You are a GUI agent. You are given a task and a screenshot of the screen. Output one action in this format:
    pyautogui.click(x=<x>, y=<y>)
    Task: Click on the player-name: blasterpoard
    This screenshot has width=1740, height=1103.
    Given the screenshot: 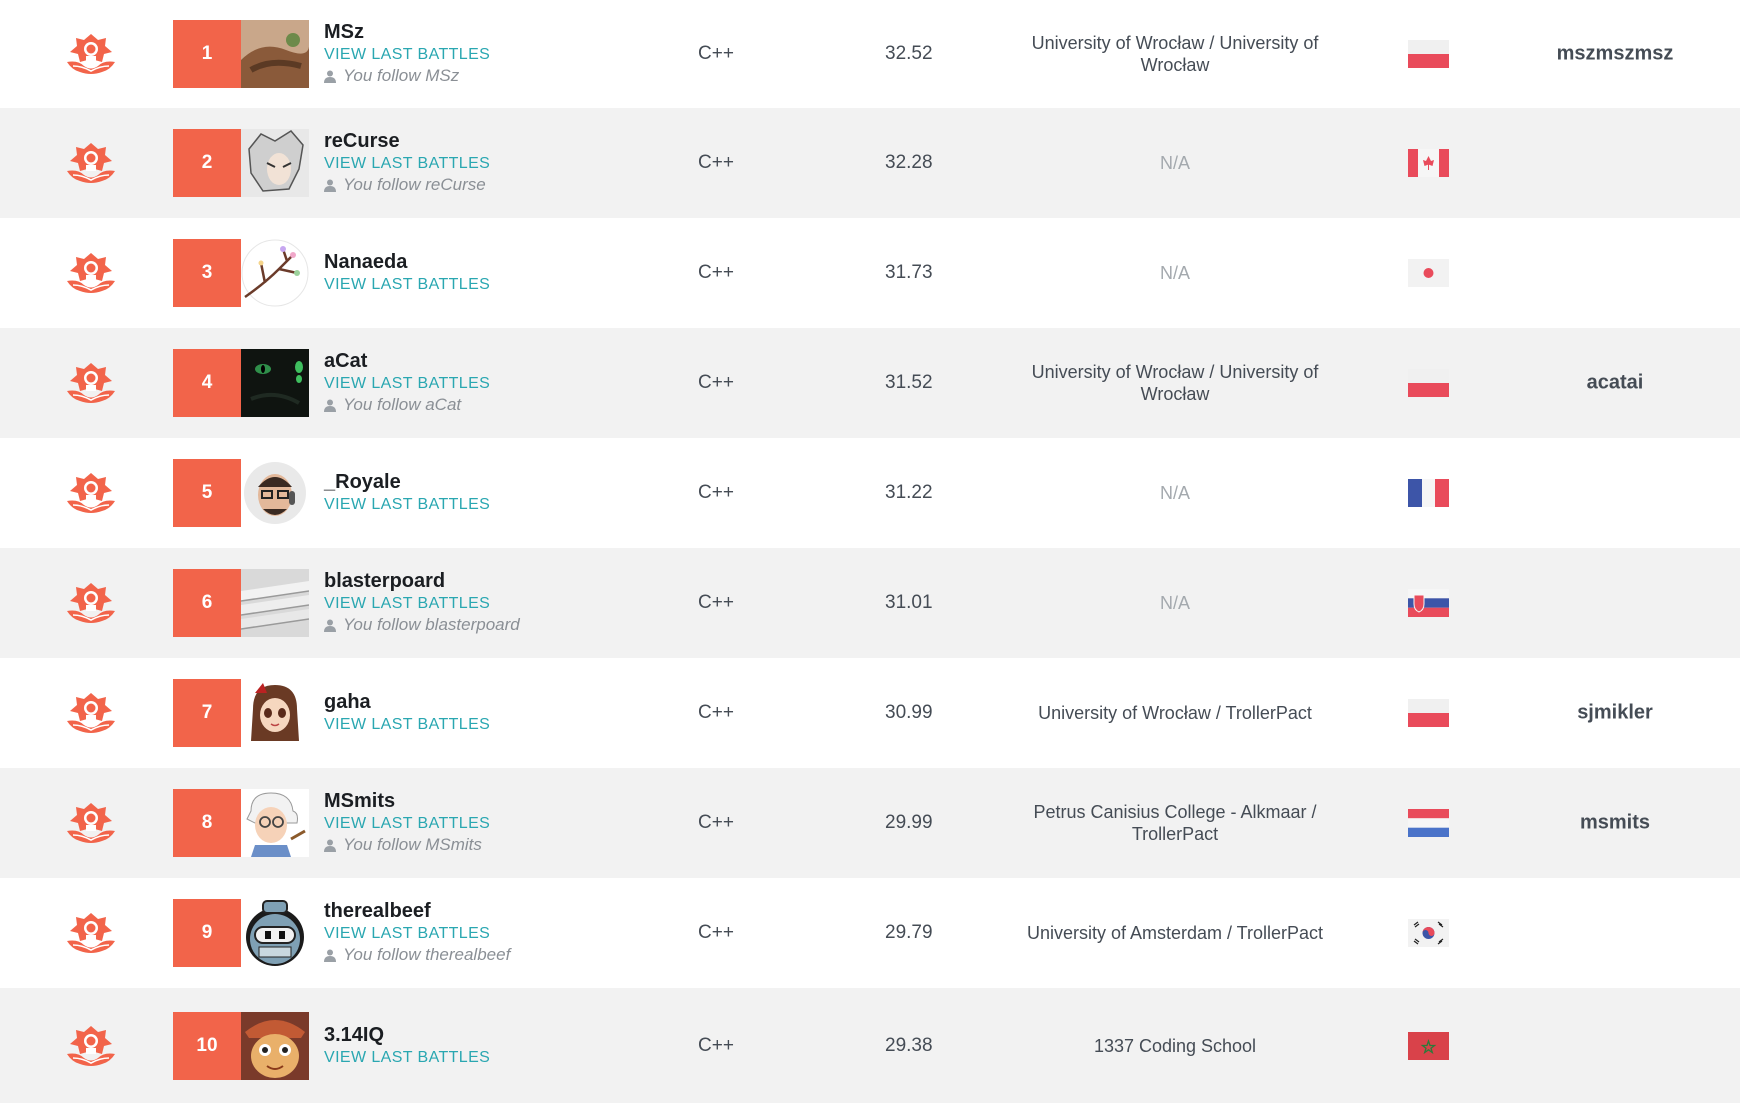 What is the action you would take?
    pyautogui.click(x=422, y=581)
    